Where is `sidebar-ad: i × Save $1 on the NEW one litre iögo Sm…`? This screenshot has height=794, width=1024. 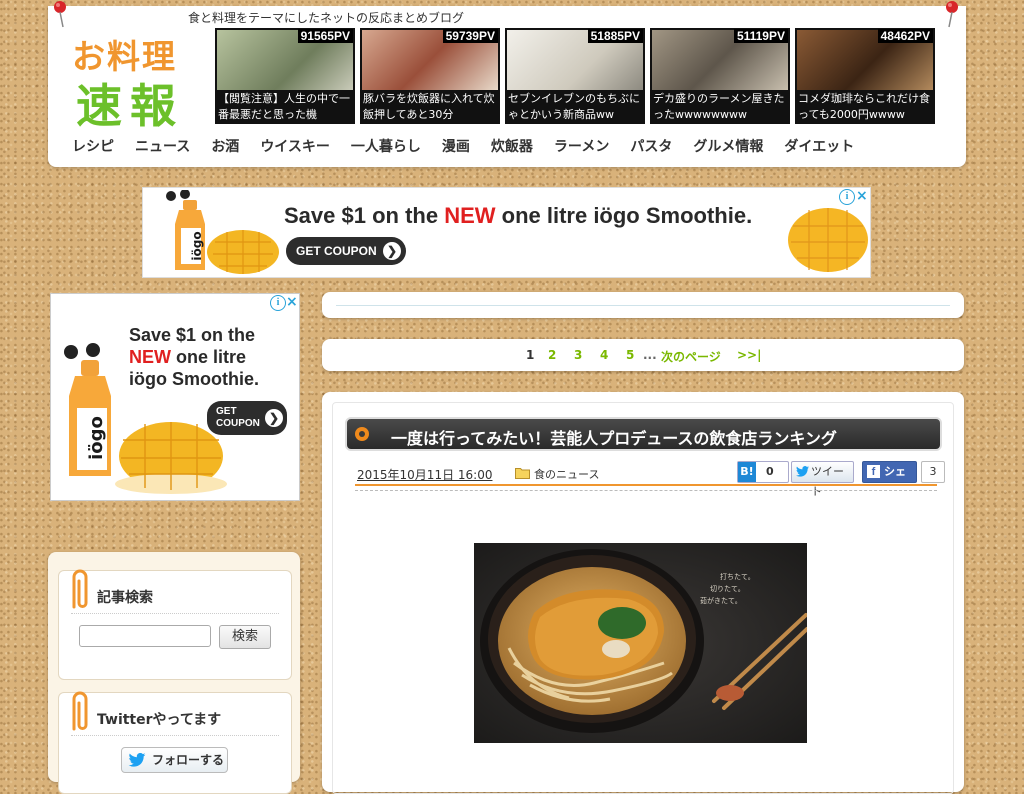 sidebar-ad: i × Save $1 on the NEW one litre iögo Sm… is located at coordinates (175, 397).